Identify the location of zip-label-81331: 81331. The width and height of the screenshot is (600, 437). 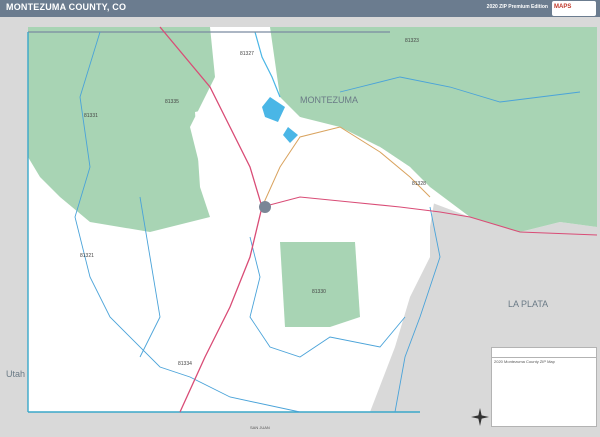
(91, 116).